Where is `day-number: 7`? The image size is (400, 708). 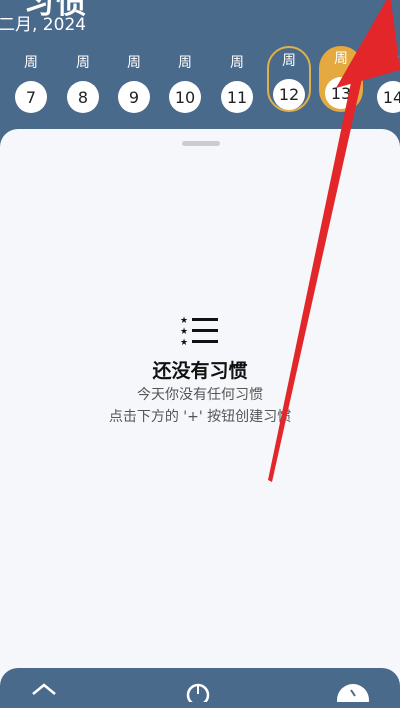
day-number: 7 is located at coordinates (31, 97).